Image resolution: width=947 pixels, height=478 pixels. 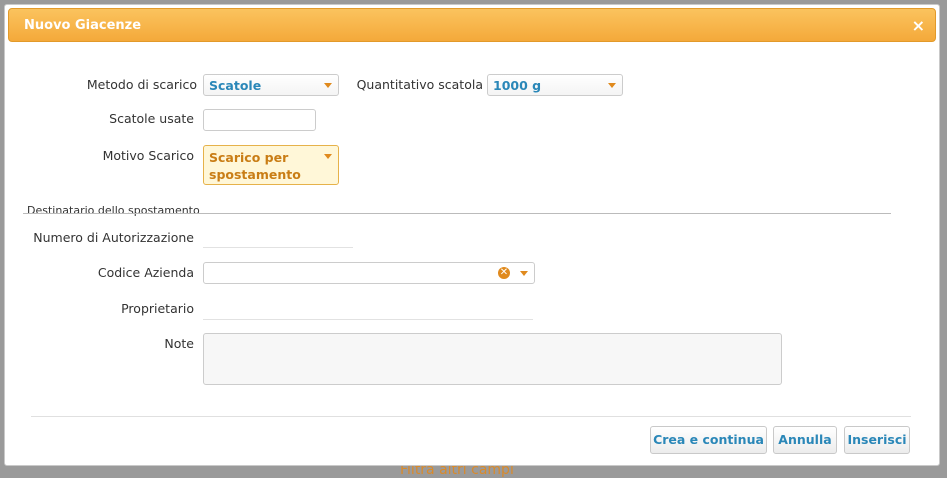 I want to click on footer-divider, so click(x=471, y=416).